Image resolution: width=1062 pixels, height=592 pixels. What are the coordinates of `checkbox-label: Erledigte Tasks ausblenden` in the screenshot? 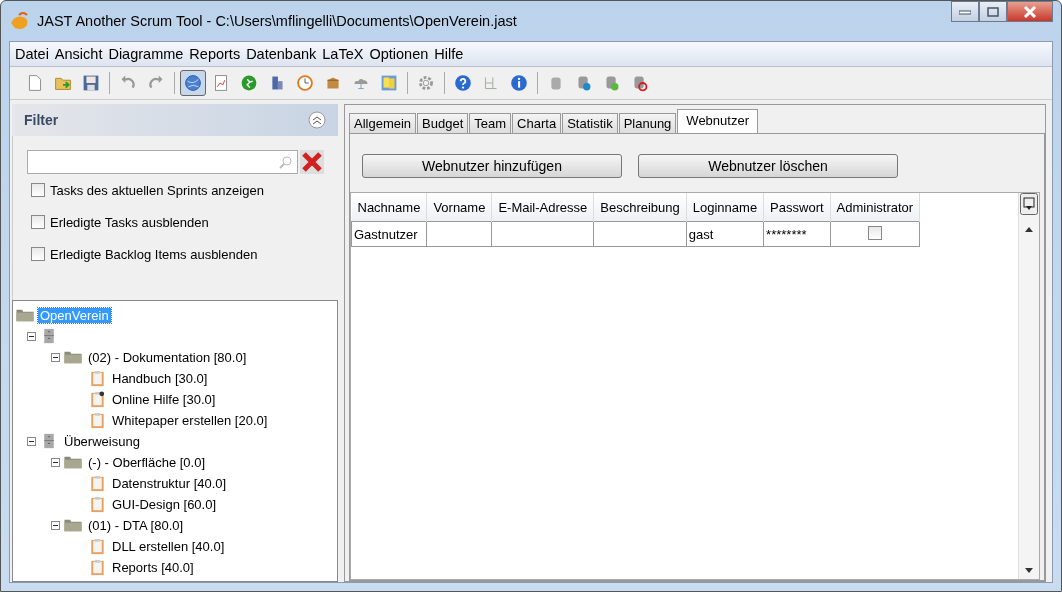 It's located at (129, 222).